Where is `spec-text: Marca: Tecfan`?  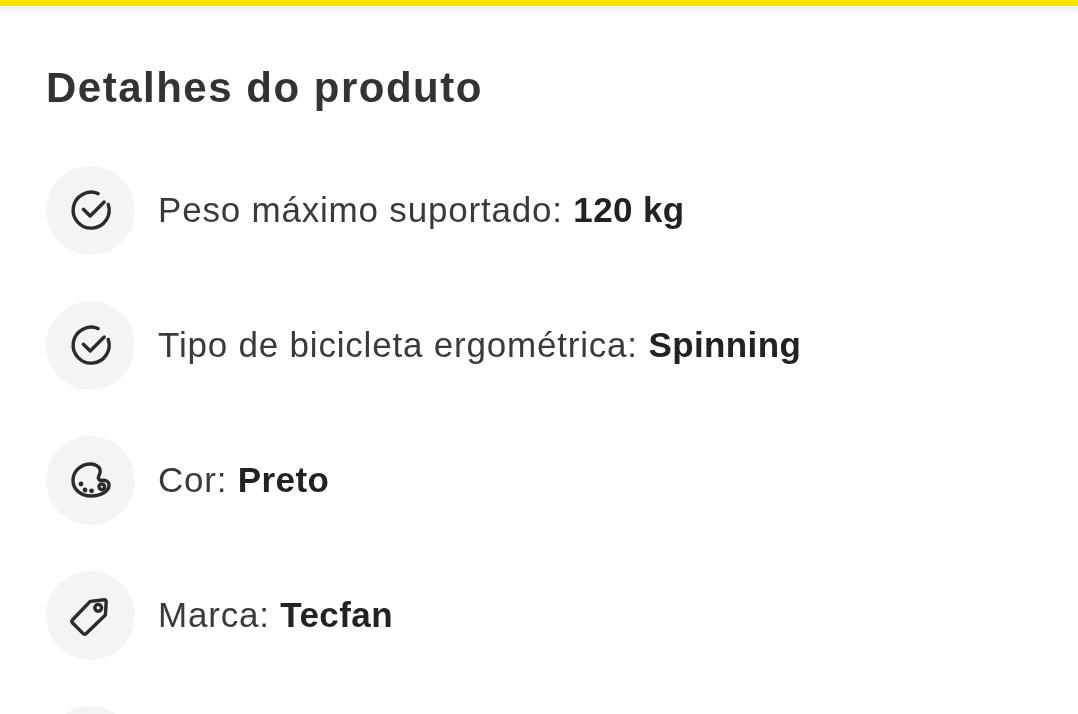 spec-text: Marca: Tecfan is located at coordinates (275, 615).